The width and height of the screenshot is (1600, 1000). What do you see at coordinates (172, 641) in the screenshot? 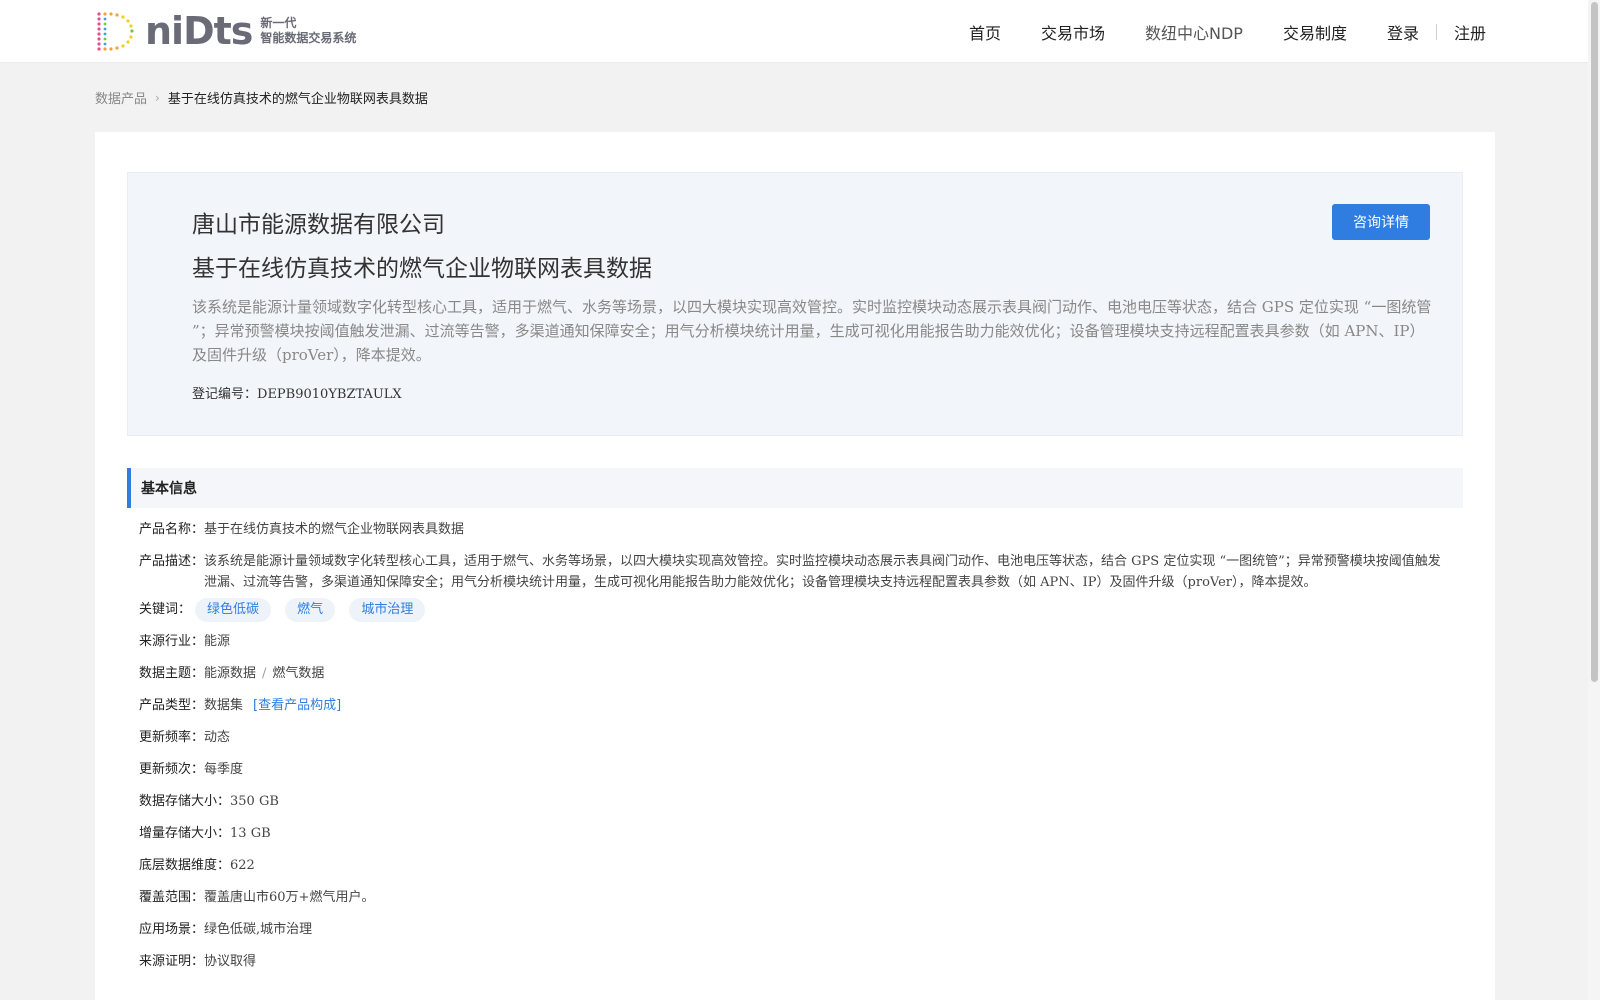
I see `info-label: 来源行业：` at bounding box center [172, 641].